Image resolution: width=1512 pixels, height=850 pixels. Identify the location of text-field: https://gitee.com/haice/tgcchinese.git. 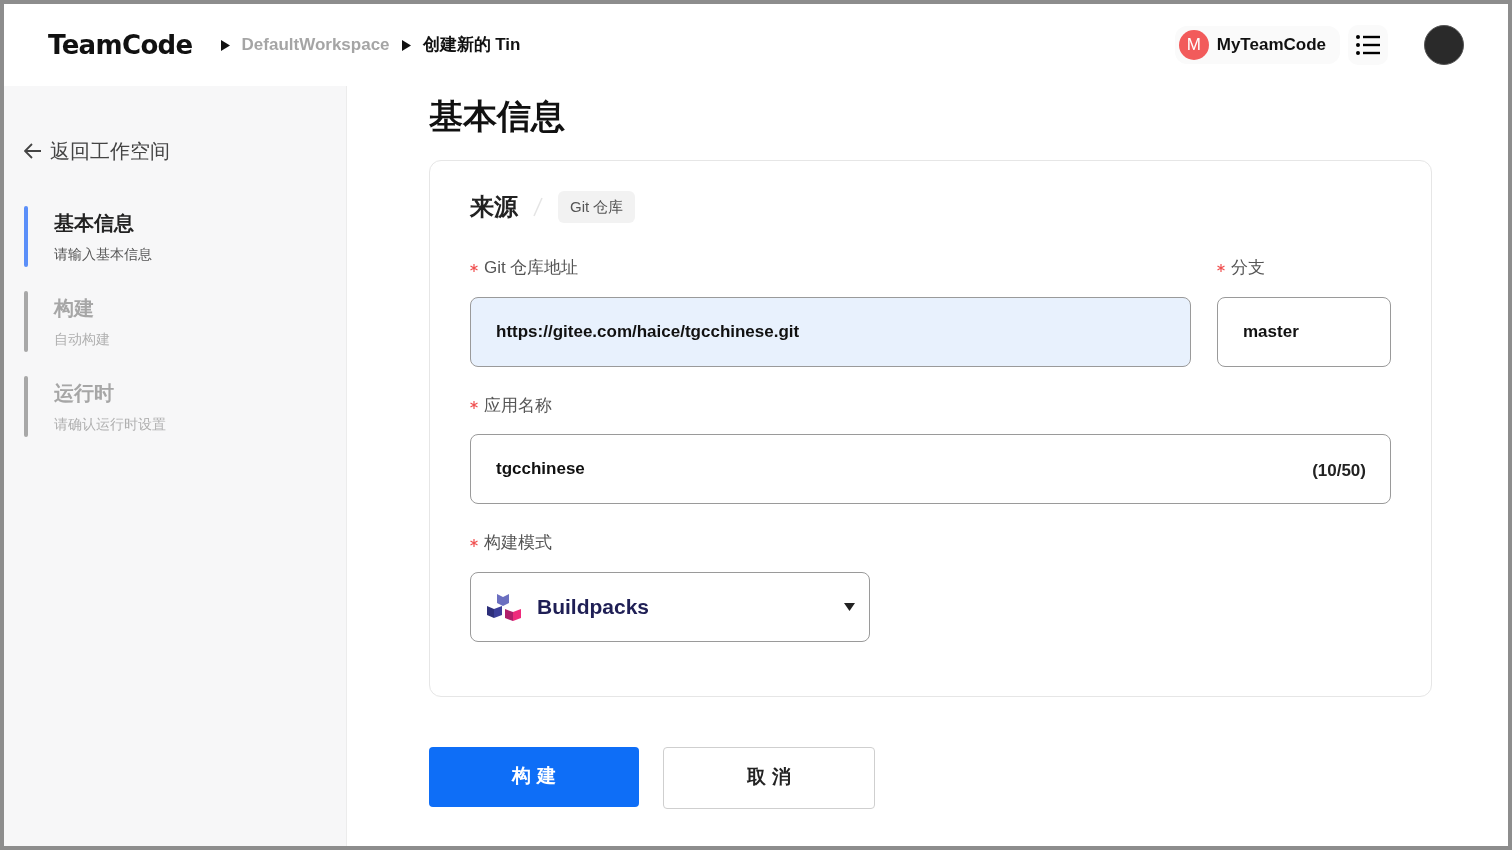
(830, 331).